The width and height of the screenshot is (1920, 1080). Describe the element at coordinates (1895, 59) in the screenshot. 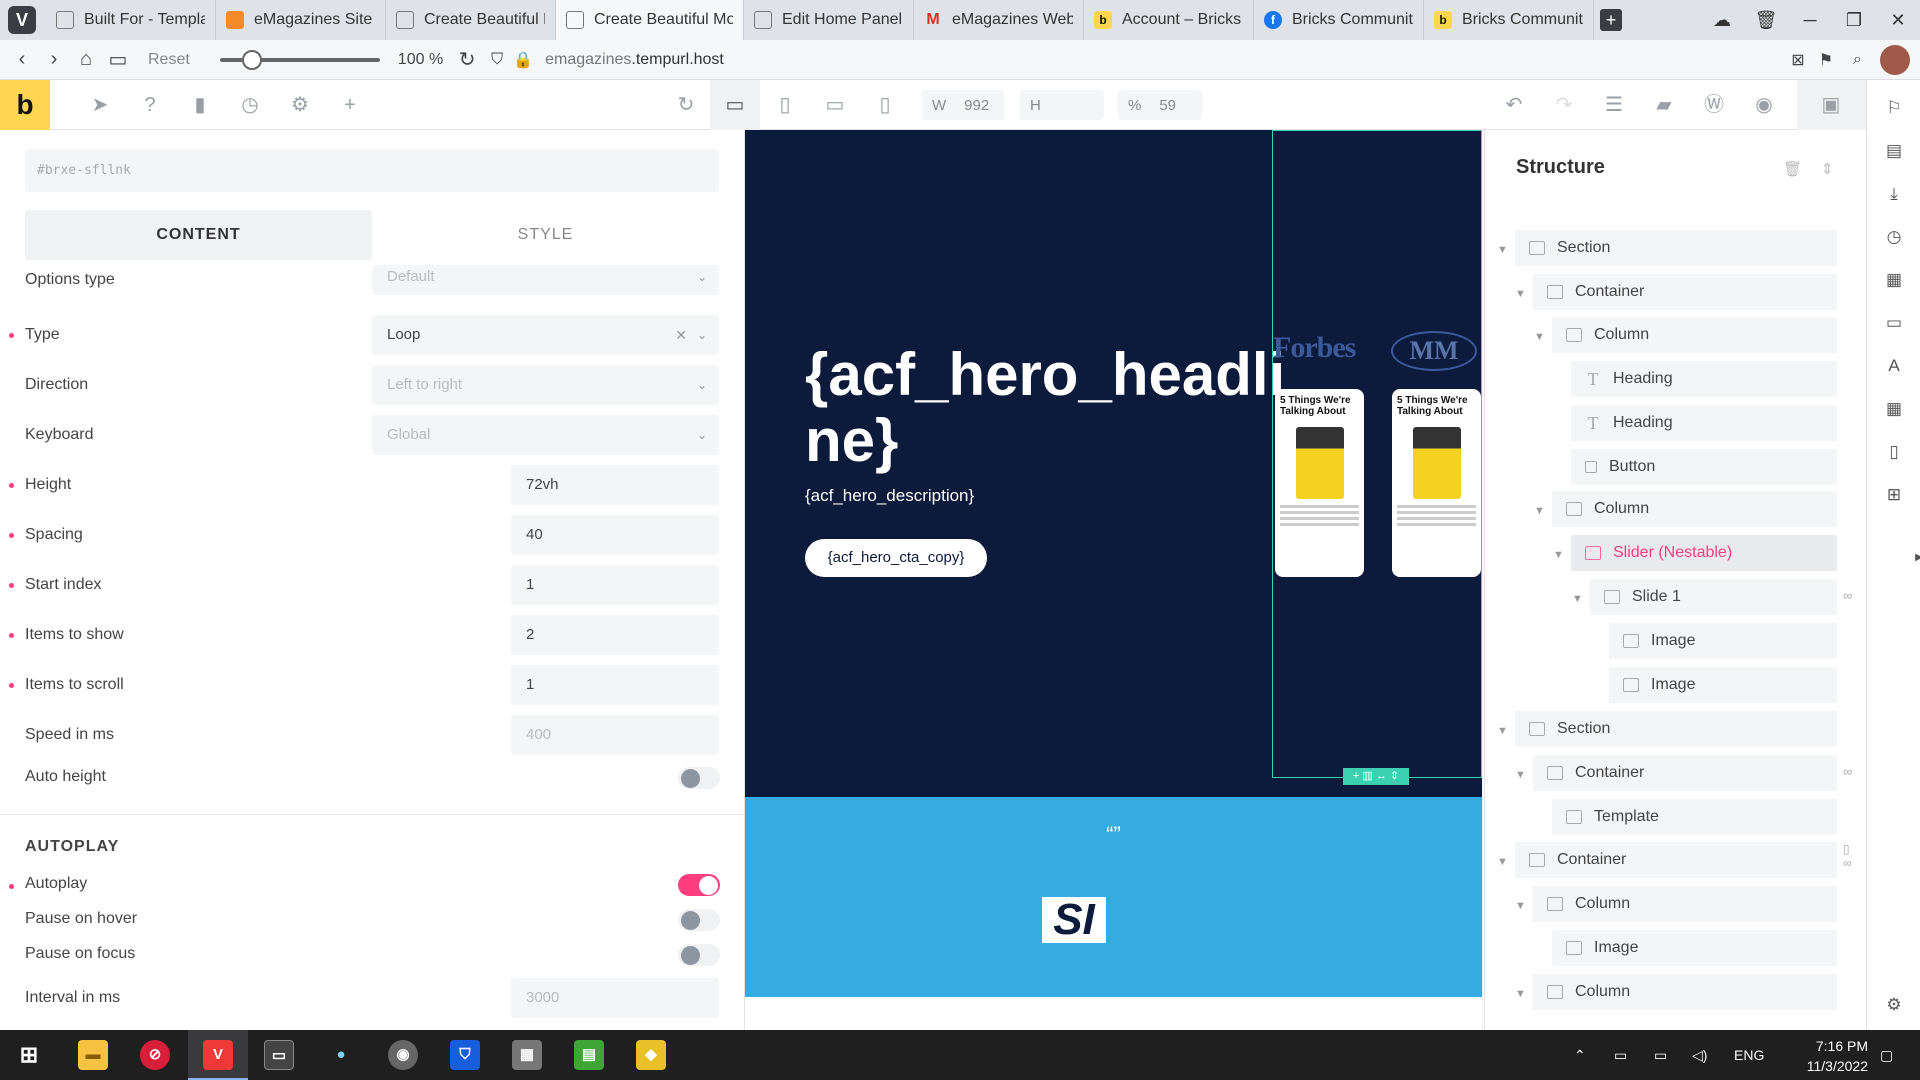

I see `avatar` at that location.